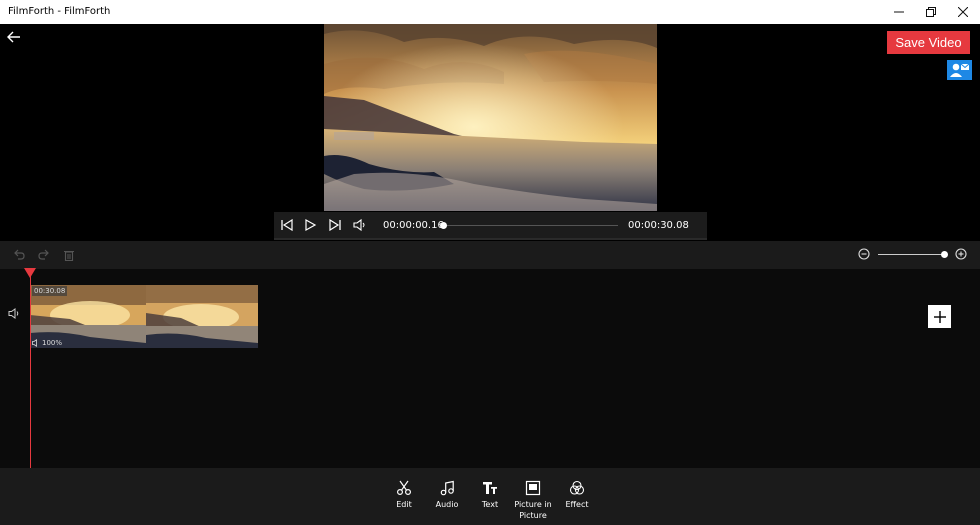 The height and width of the screenshot is (525, 980). Describe the element at coordinates (577, 504) in the screenshot. I see `tool-effect-label: Effect` at that location.